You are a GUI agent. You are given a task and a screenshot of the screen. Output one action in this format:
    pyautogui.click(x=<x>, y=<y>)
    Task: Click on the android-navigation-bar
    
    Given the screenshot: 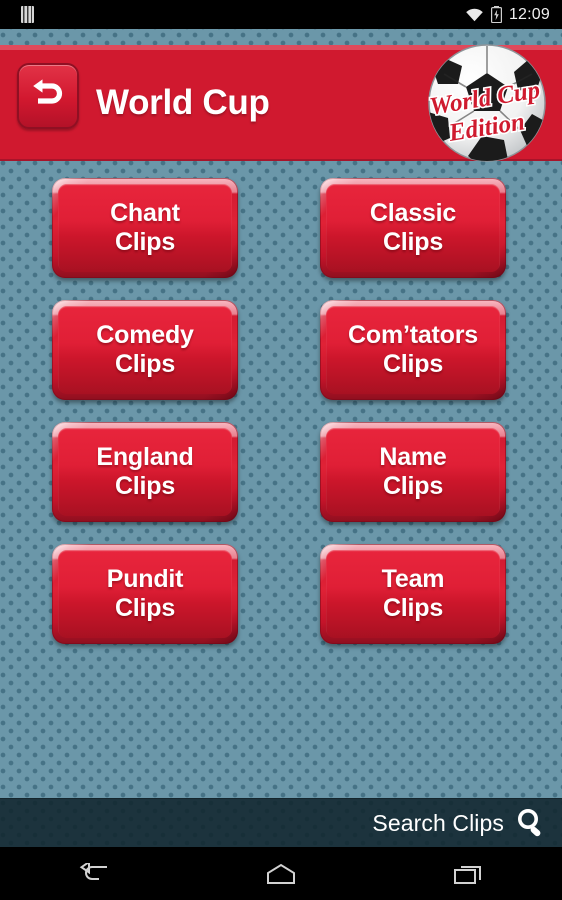 What is the action you would take?
    pyautogui.click(x=281, y=873)
    